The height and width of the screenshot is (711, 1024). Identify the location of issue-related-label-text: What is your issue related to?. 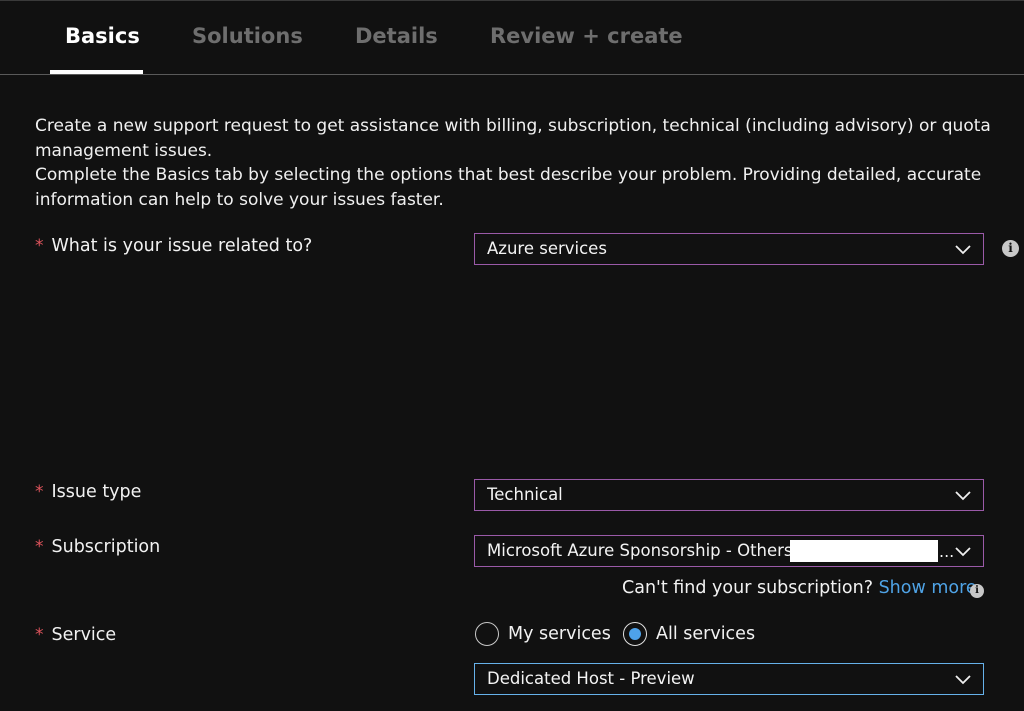
(182, 246).